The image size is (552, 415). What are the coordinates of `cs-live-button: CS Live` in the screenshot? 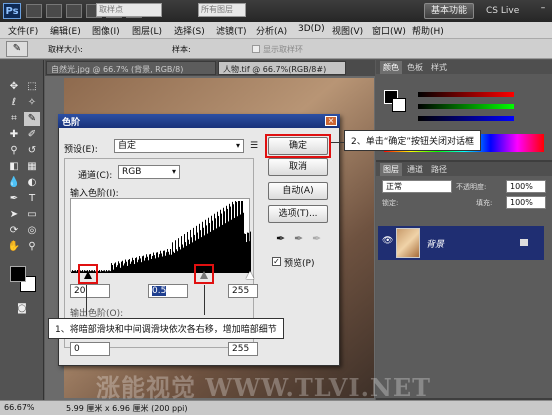 It's located at (509, 11).